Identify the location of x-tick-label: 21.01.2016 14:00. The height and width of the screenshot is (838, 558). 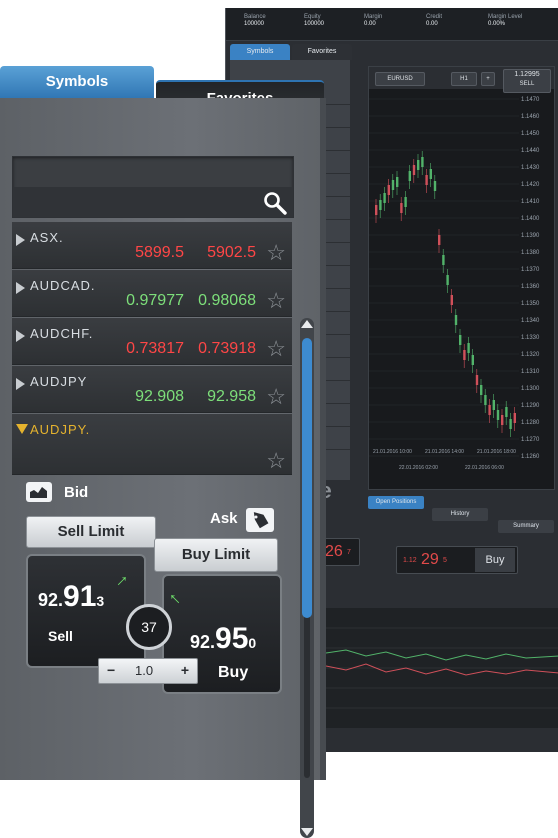
(444, 452).